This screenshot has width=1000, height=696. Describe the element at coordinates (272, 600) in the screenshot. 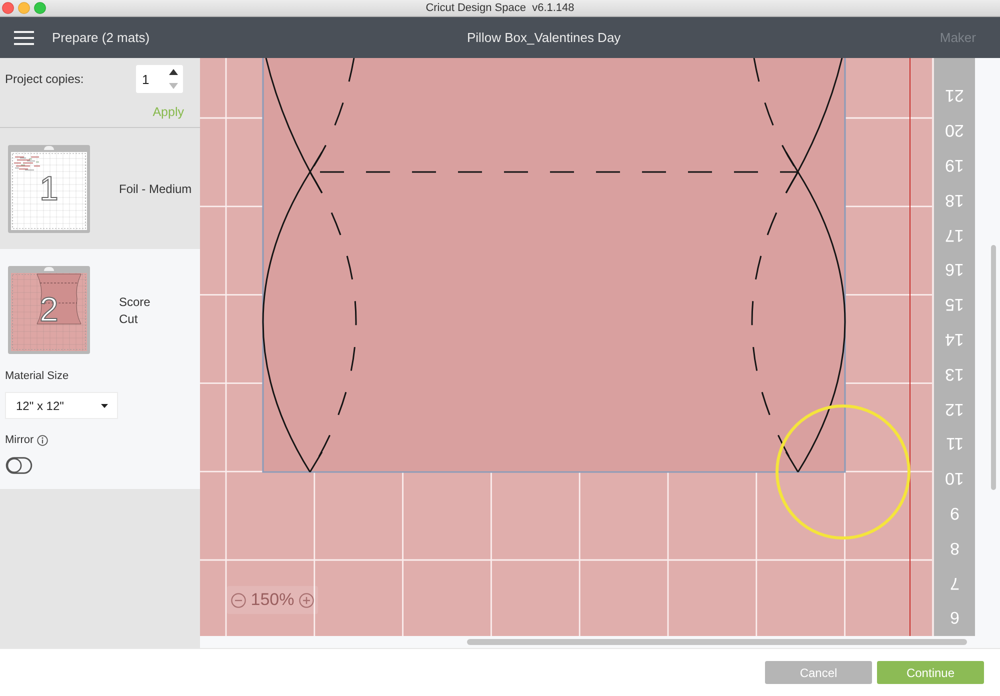

I see `zoom-level: 150%` at that location.